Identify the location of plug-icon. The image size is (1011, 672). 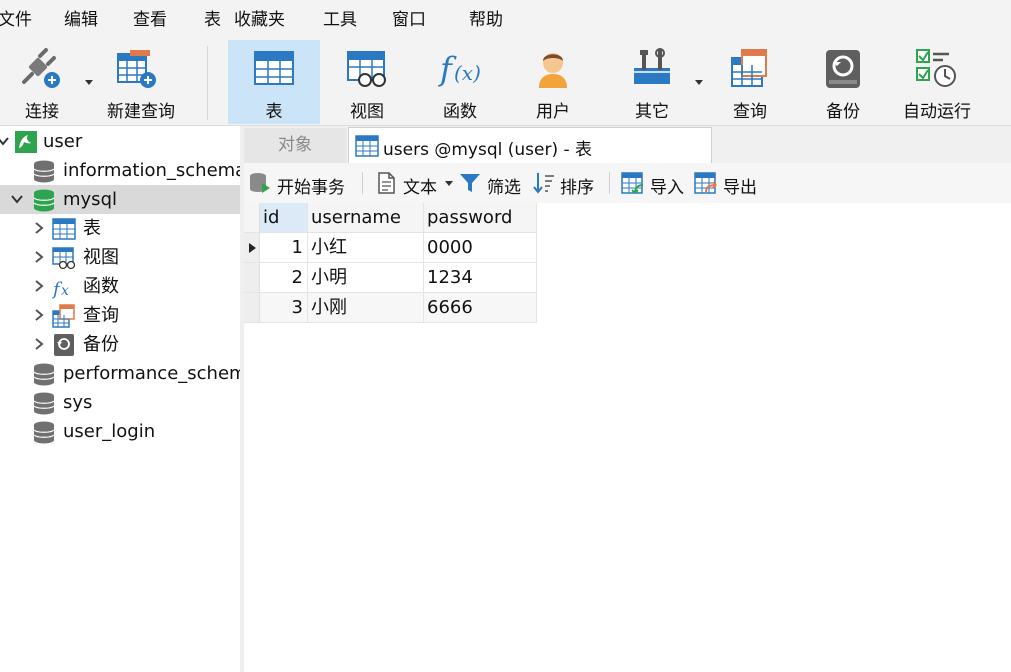
(41, 68).